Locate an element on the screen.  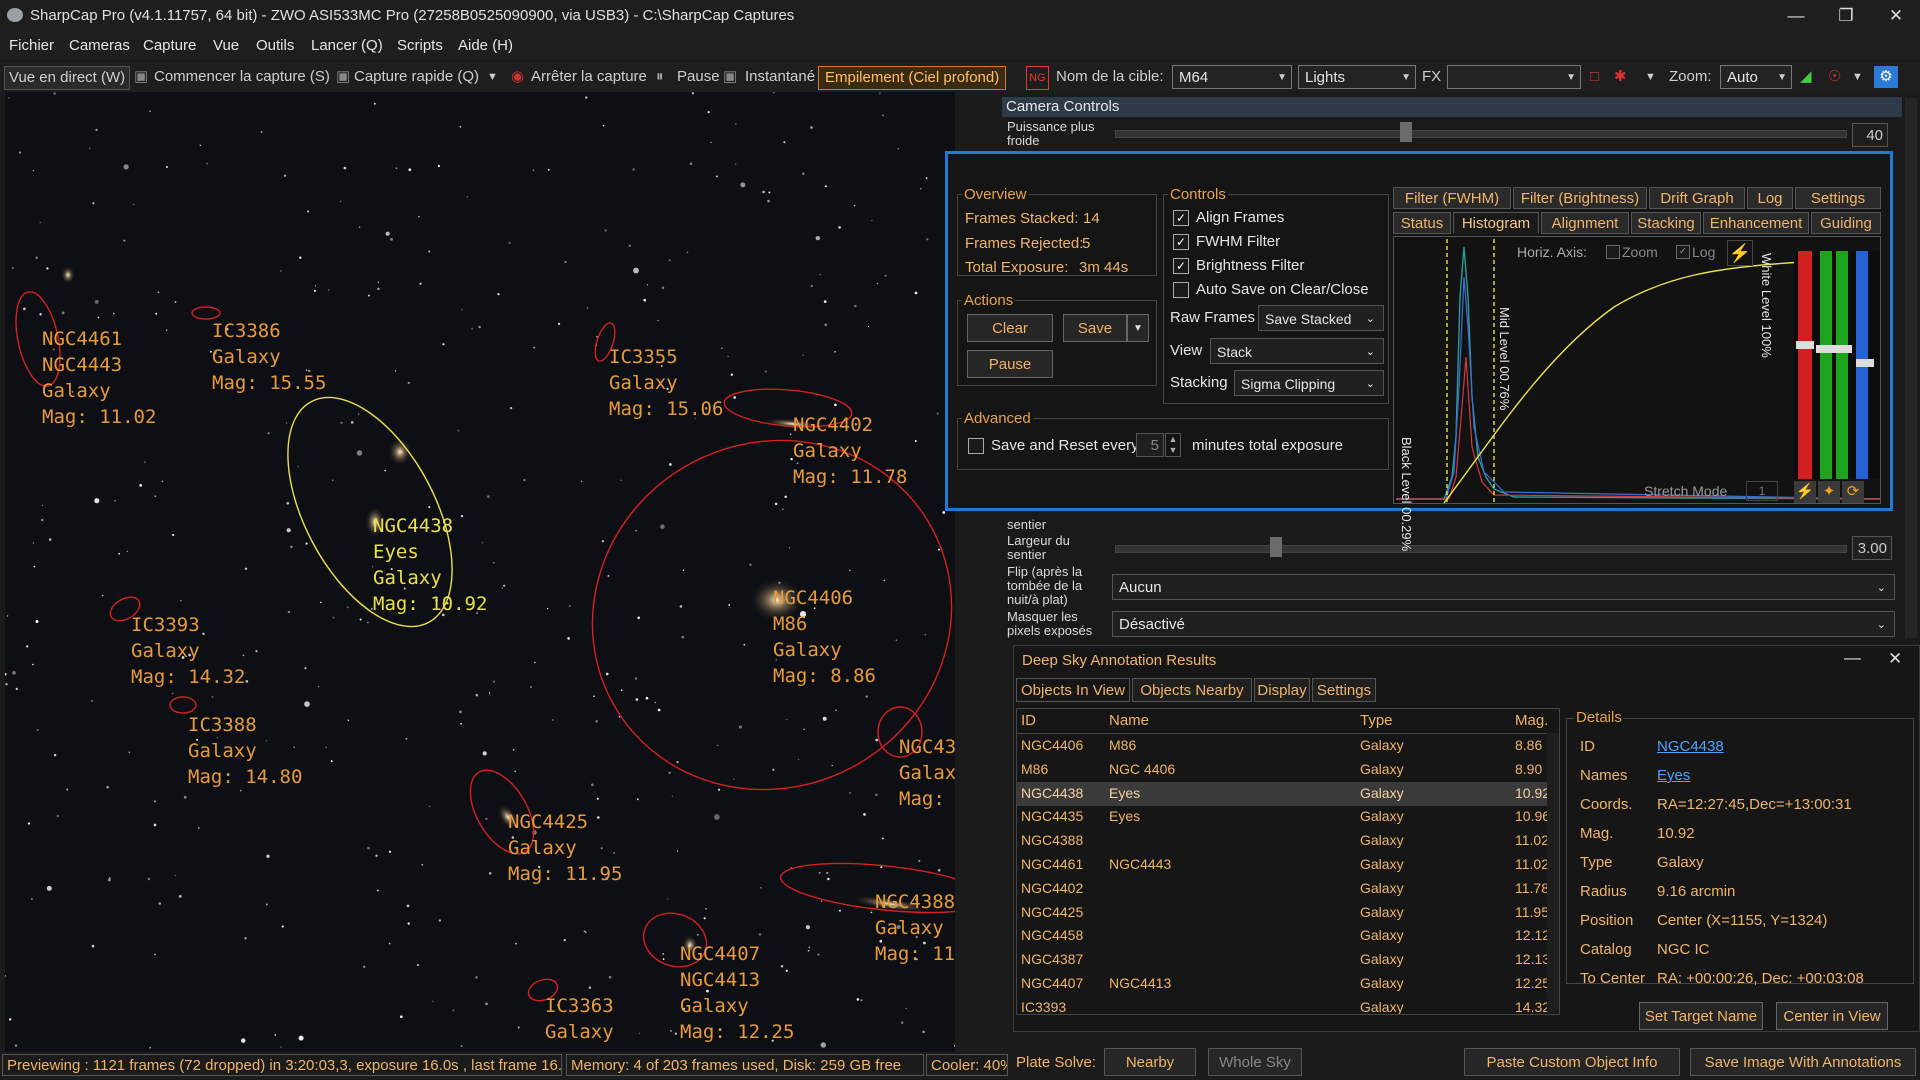
camera-controls-header: Camera Controls is located at coordinates (1452, 107).